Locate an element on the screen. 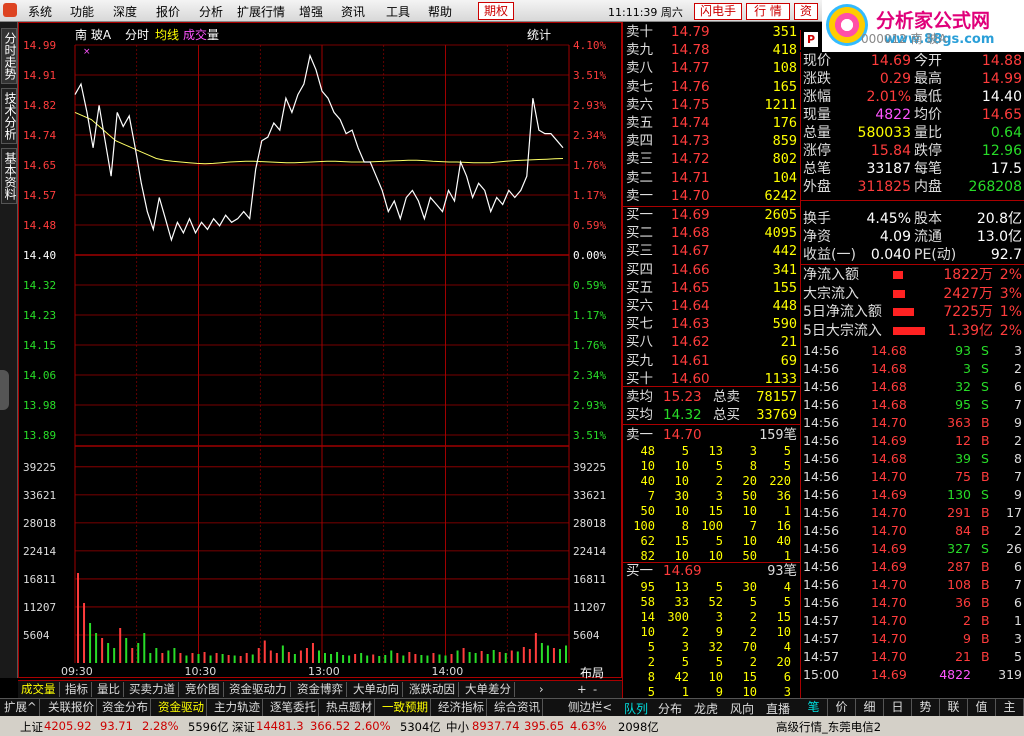 This screenshot has height=736, width=1024. bid-row: 买四 14.66 341 is located at coordinates (712, 270).